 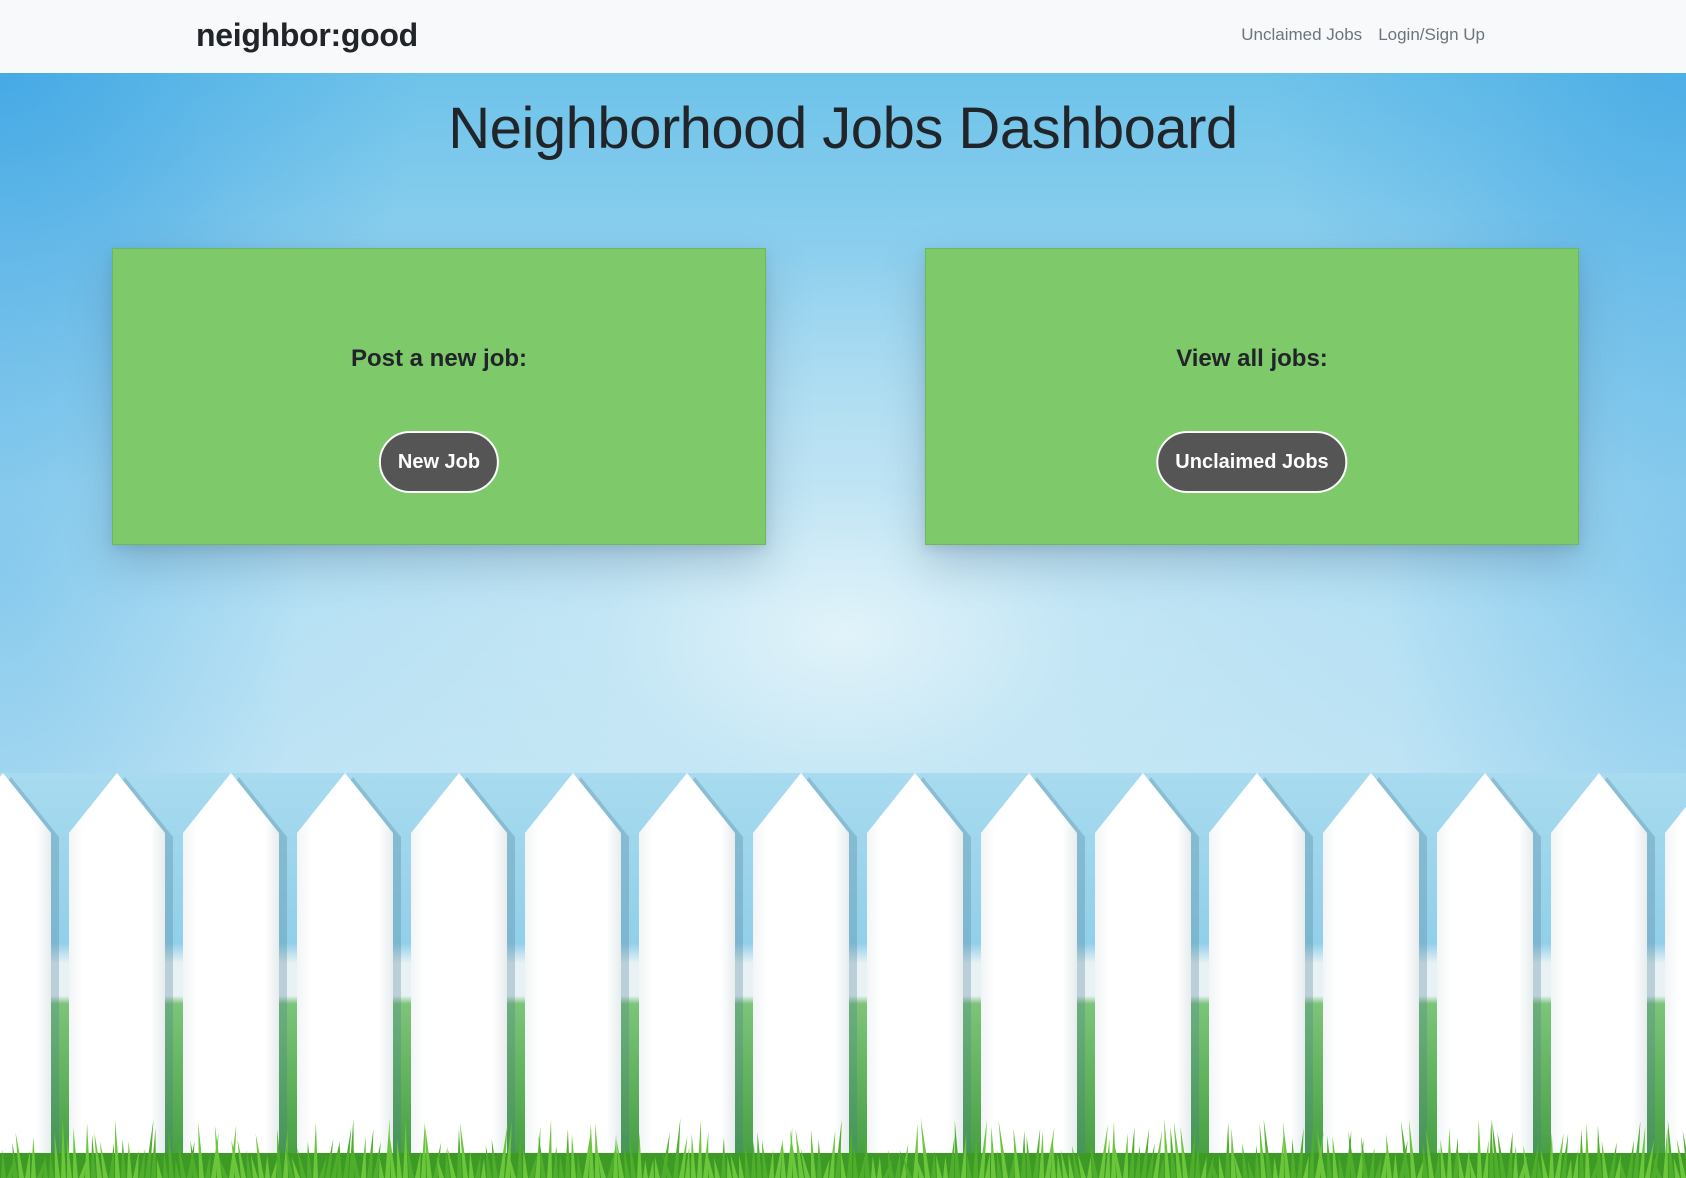 What do you see at coordinates (1363, 35) in the screenshot?
I see `nav-links: Unclaimed Jobs Login/Sign Up` at bounding box center [1363, 35].